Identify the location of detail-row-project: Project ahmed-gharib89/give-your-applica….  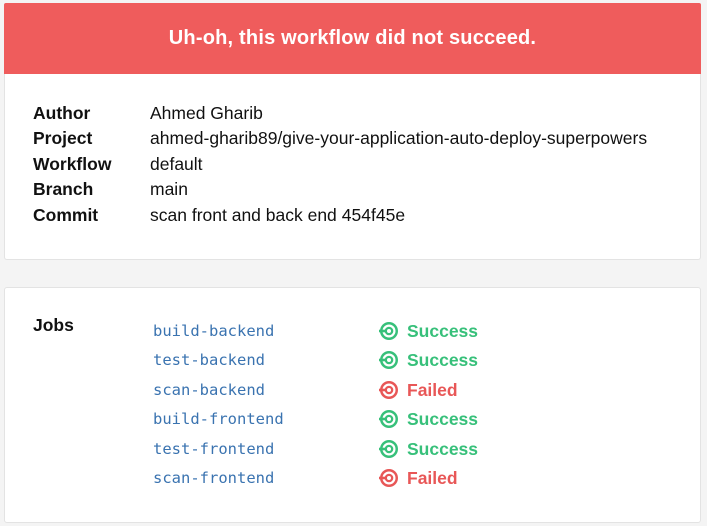
(340, 138).